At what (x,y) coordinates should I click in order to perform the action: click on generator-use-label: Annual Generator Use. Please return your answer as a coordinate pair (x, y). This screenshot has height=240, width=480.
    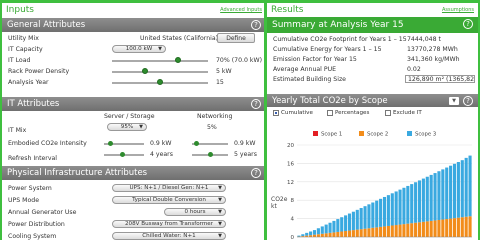
    Looking at the image, I should click on (42, 212).